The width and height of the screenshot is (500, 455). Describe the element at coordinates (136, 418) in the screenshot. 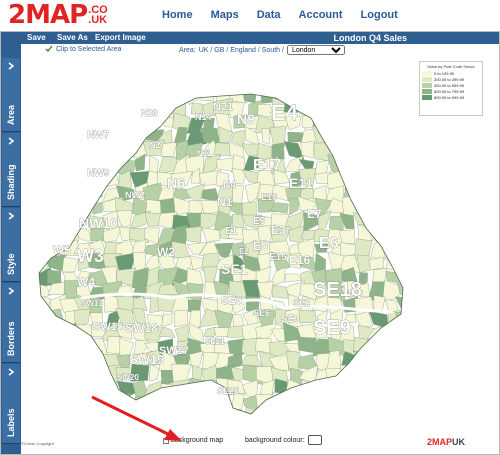

I see `annotation-arrow` at that location.